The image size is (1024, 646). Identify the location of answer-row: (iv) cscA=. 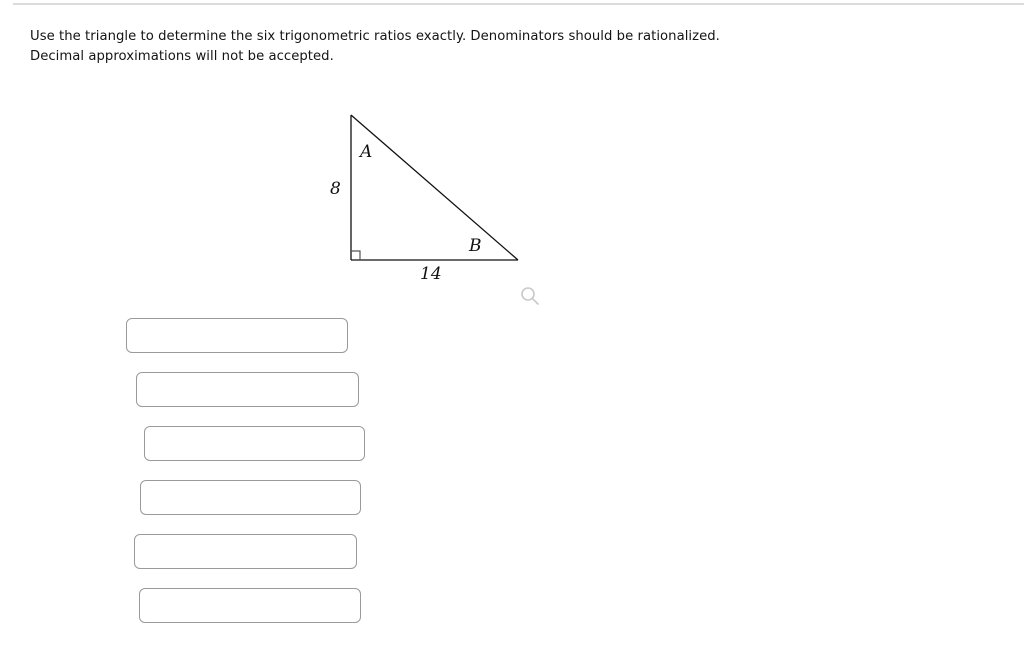
(210, 498).